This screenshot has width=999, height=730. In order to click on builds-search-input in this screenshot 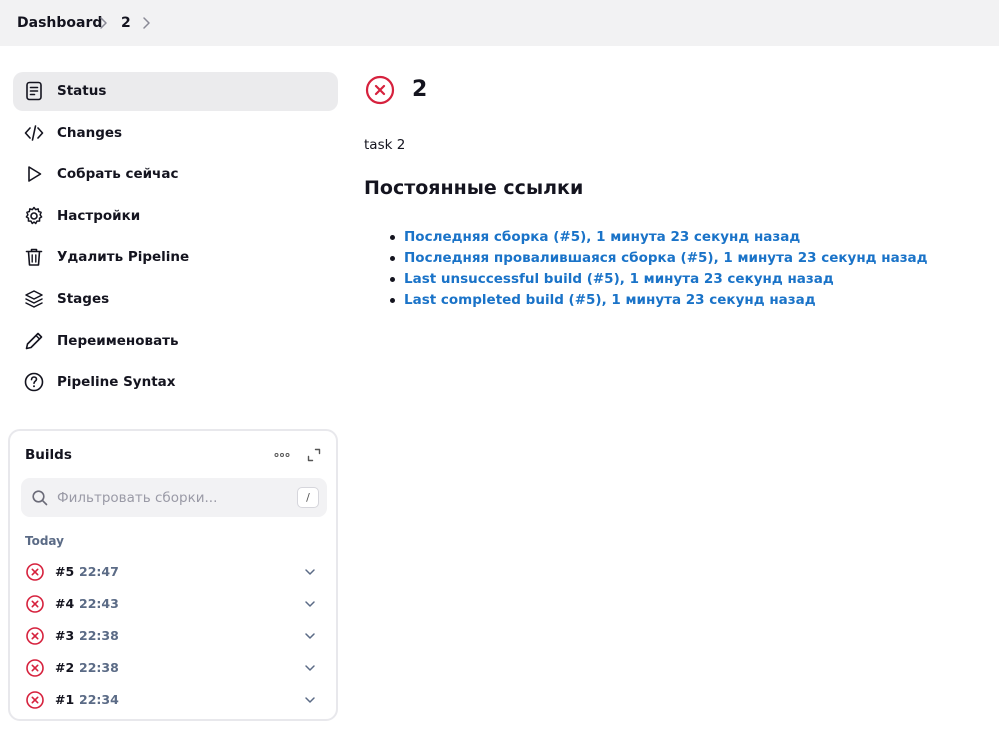, I will do `click(172, 497)`.